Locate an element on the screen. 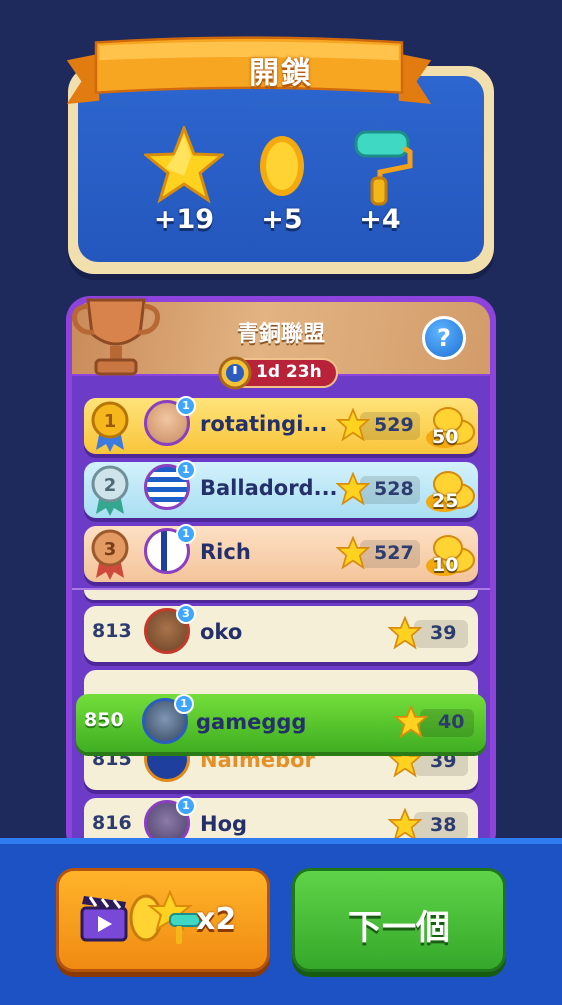 This screenshot has height=1005, width=562. player-score: 40 is located at coordinates (451, 722).